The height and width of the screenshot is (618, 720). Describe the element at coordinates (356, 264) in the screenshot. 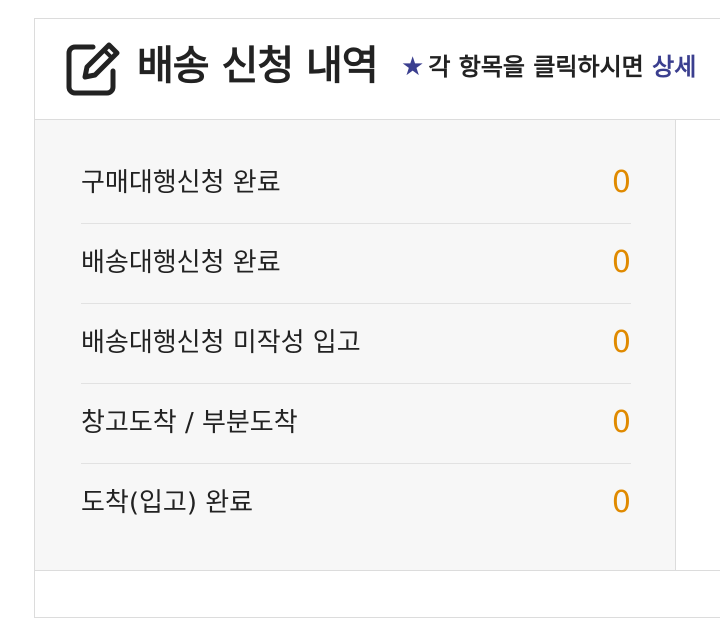

I see `status-row-delivery-request: 배송대행신청 완료 0` at that location.